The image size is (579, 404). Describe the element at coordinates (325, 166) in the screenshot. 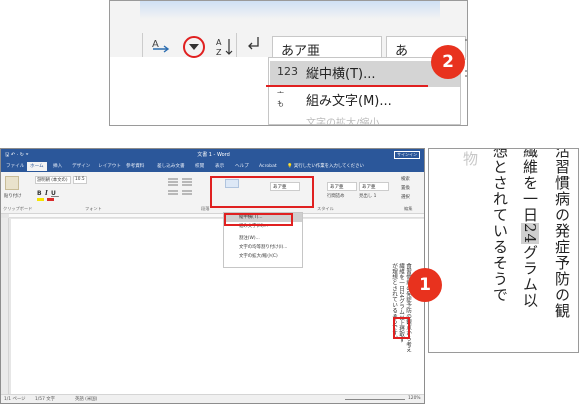

I see `tell-me-search: 💡 実行したい作業を入力してください` at that location.